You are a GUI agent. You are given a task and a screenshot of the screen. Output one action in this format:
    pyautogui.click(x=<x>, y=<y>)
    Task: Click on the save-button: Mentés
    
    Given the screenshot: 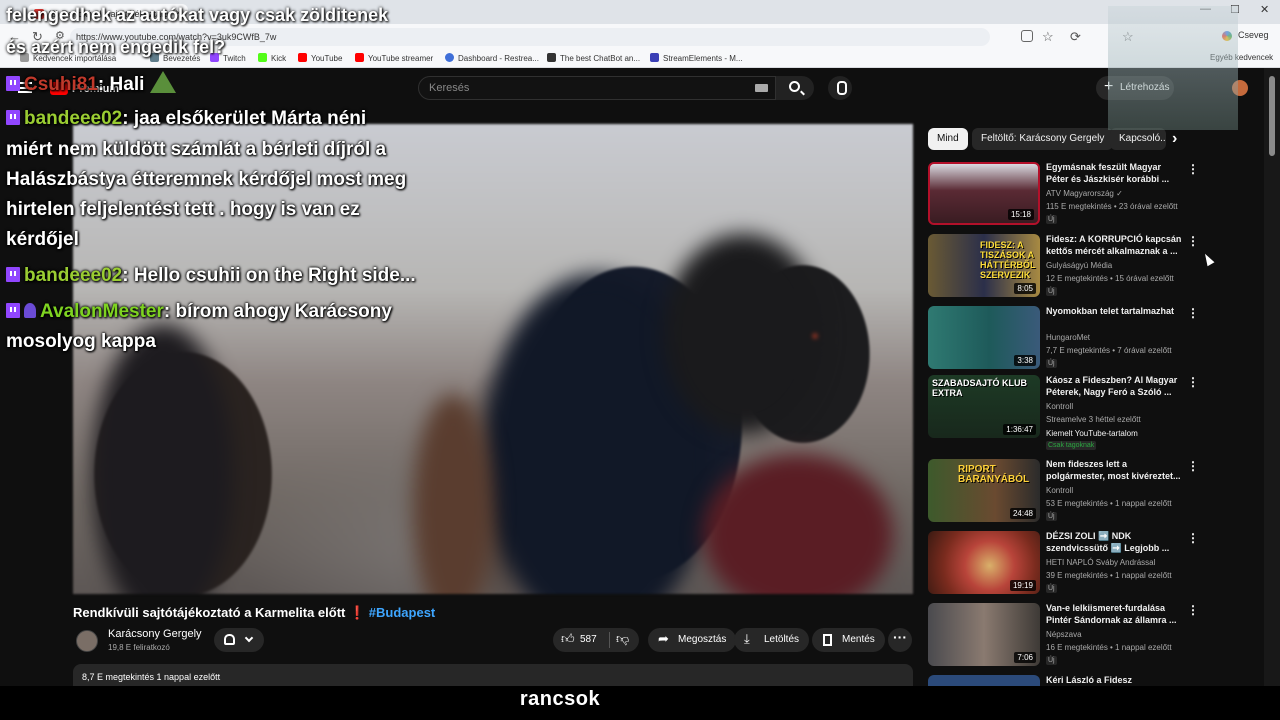 What is the action you would take?
    pyautogui.click(x=848, y=640)
    